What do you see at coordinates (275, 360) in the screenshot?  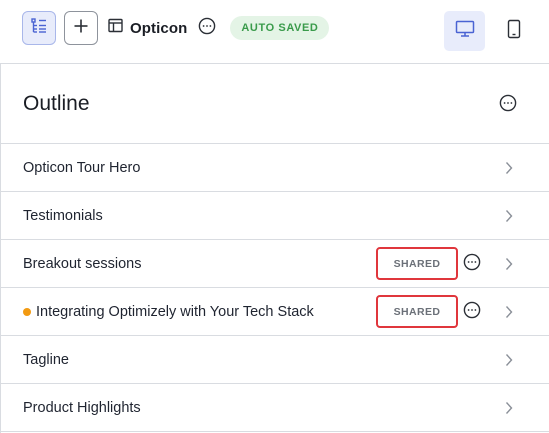 I see `outline-item-tagline: Tagline` at bounding box center [275, 360].